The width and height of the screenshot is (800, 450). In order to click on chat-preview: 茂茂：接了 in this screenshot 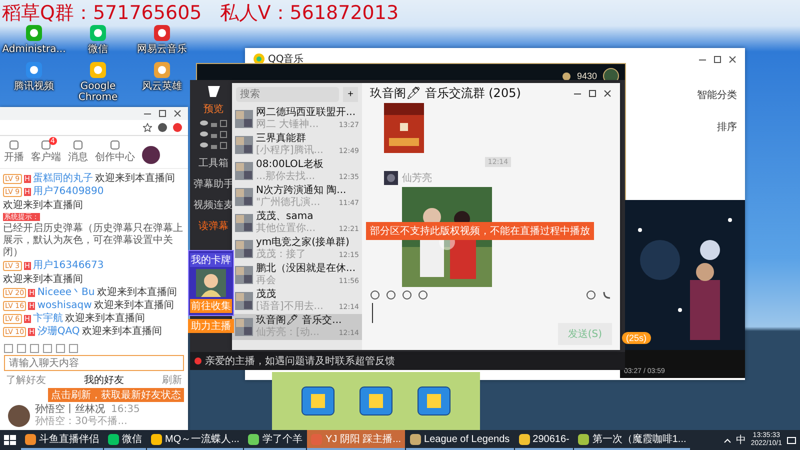, I will do `click(281, 255)`.